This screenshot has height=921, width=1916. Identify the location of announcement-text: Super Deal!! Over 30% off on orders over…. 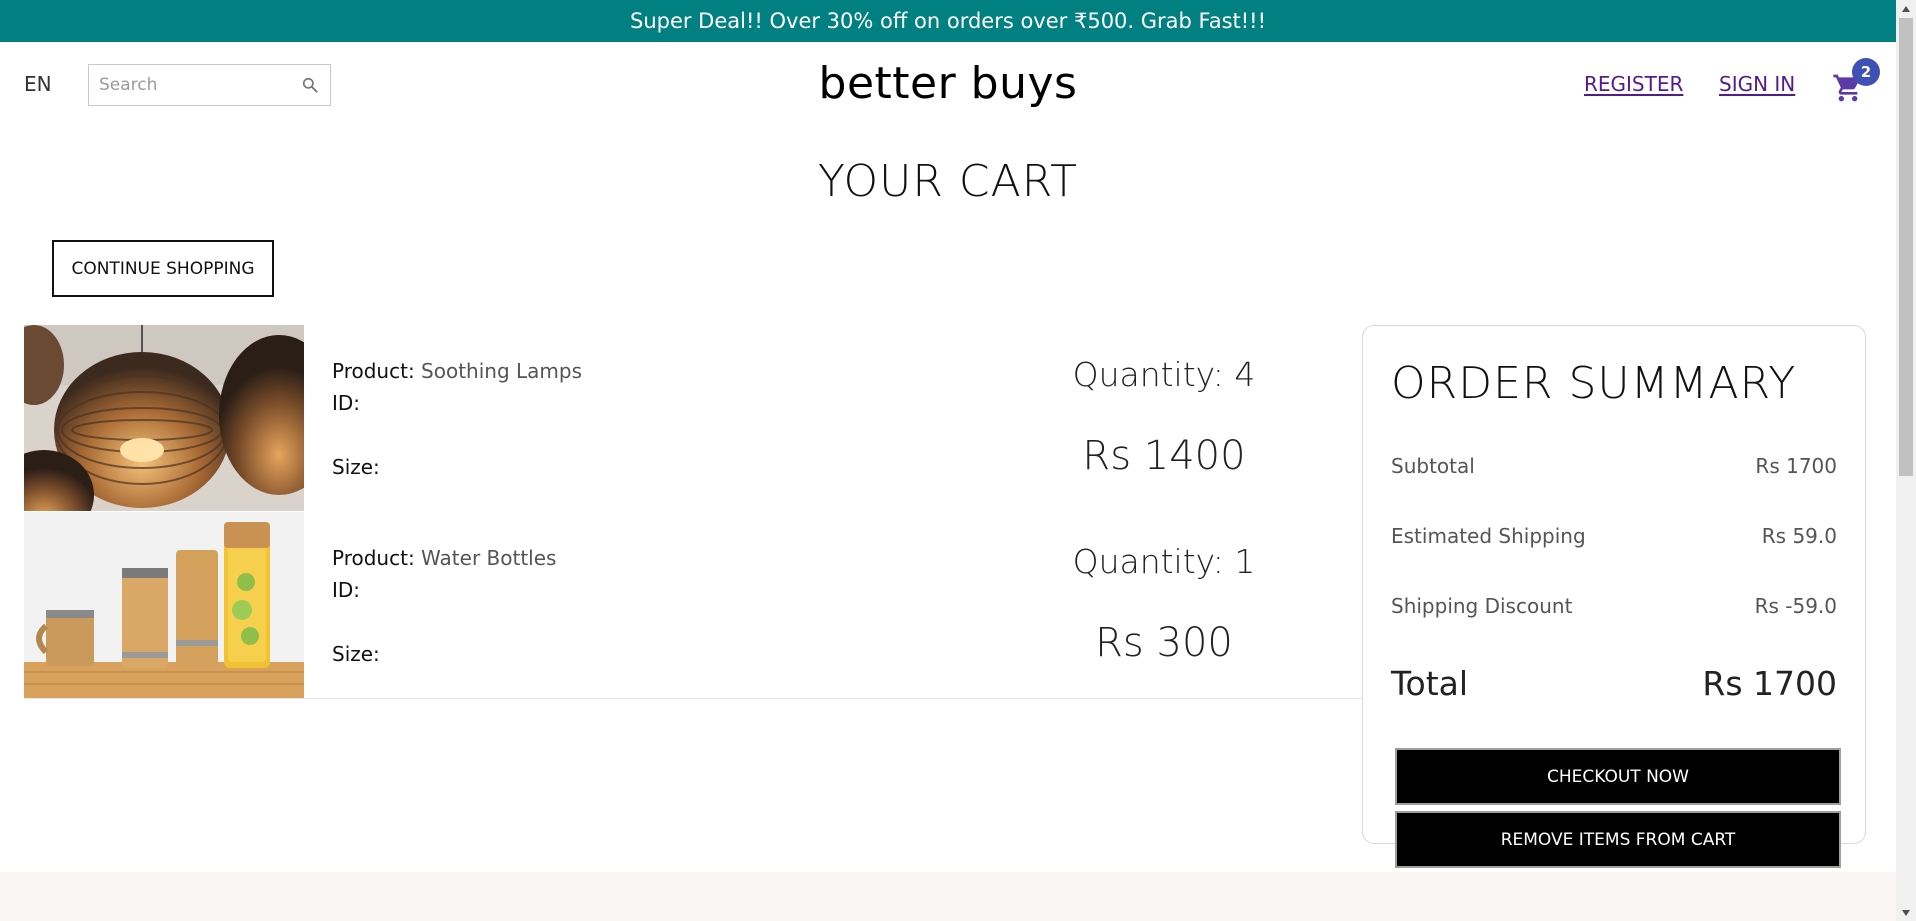
(947, 21).